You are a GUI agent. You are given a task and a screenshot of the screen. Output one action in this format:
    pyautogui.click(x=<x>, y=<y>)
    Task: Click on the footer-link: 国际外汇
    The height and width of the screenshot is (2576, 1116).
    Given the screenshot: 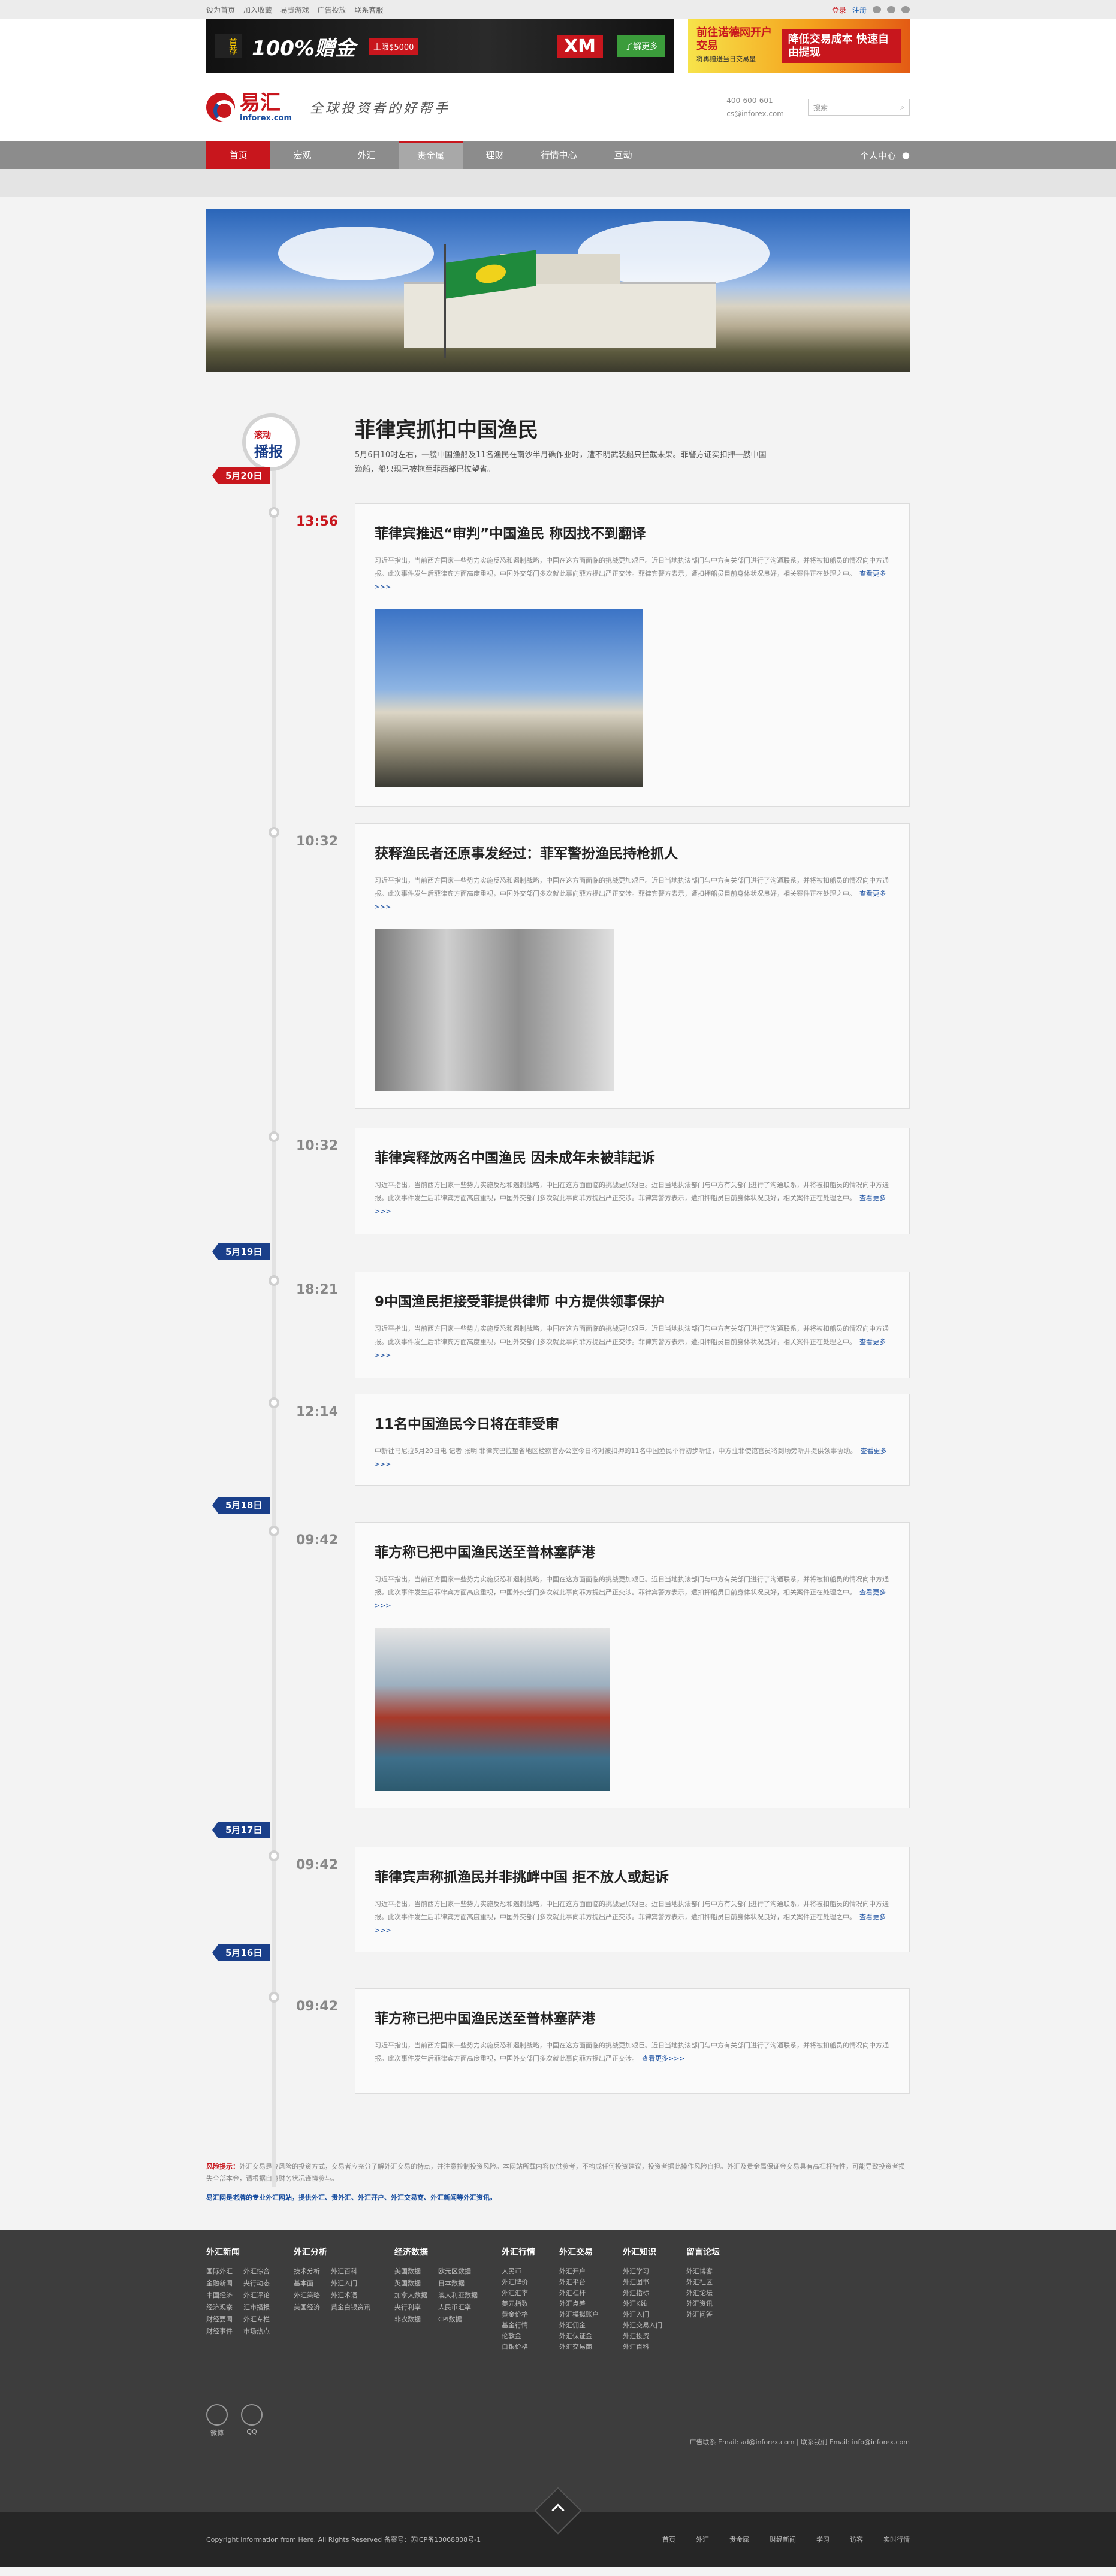 What is the action you would take?
    pyautogui.click(x=219, y=2272)
    